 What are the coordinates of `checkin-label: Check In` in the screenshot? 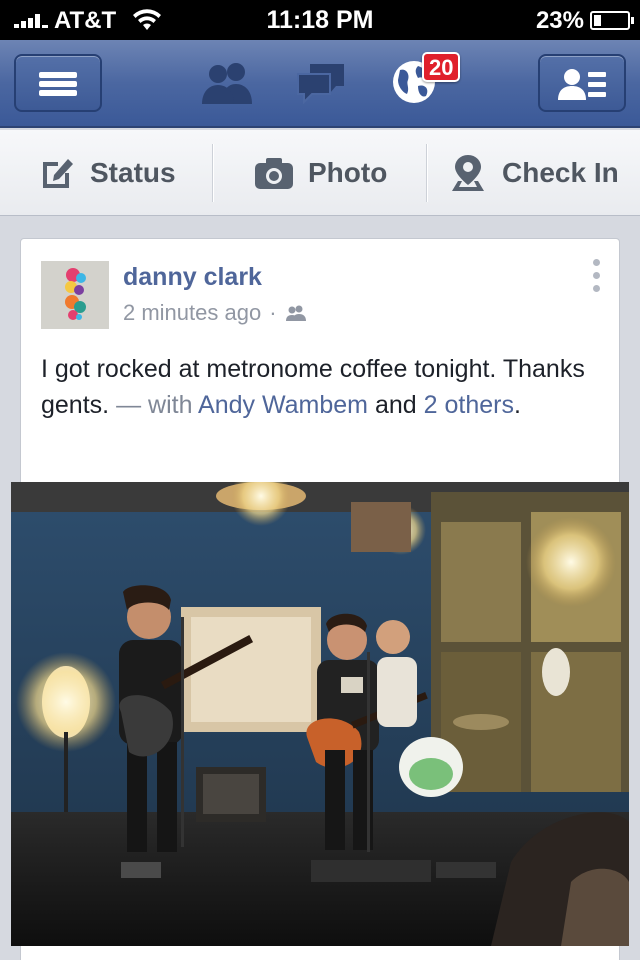 It's located at (560, 172).